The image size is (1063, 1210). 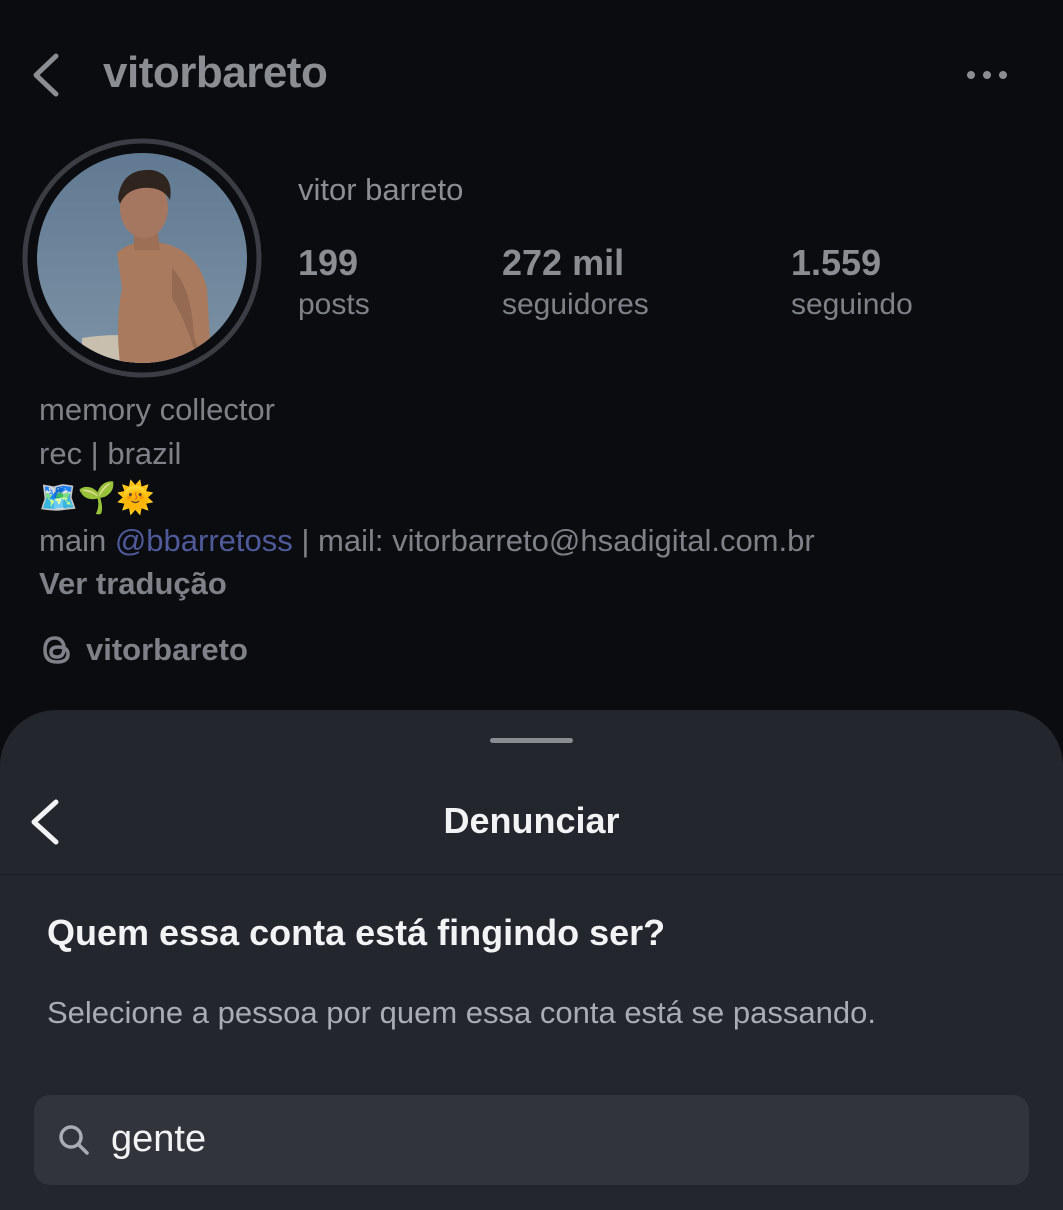 What do you see at coordinates (836, 263) in the screenshot?
I see `following-count: 1.559` at bounding box center [836, 263].